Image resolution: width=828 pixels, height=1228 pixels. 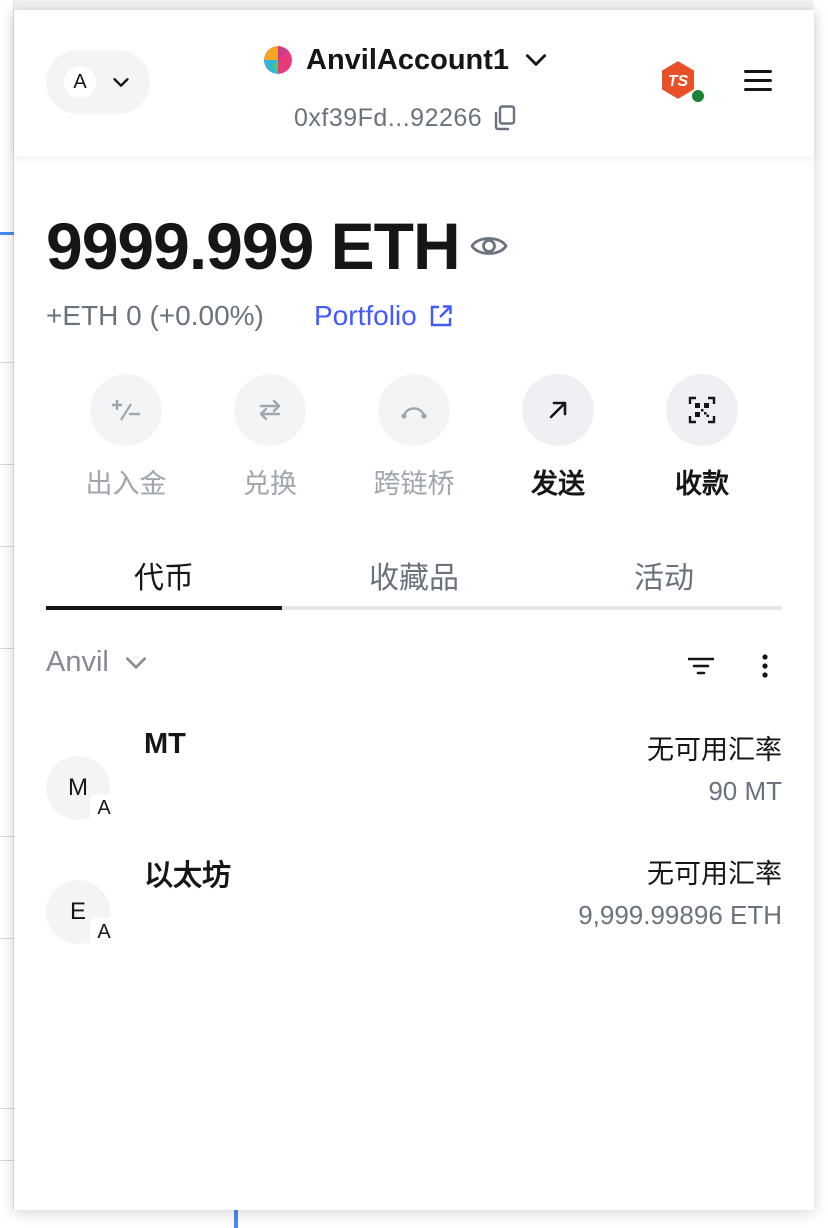 I want to click on bridge-button: 跨链桥, so click(x=414, y=437).